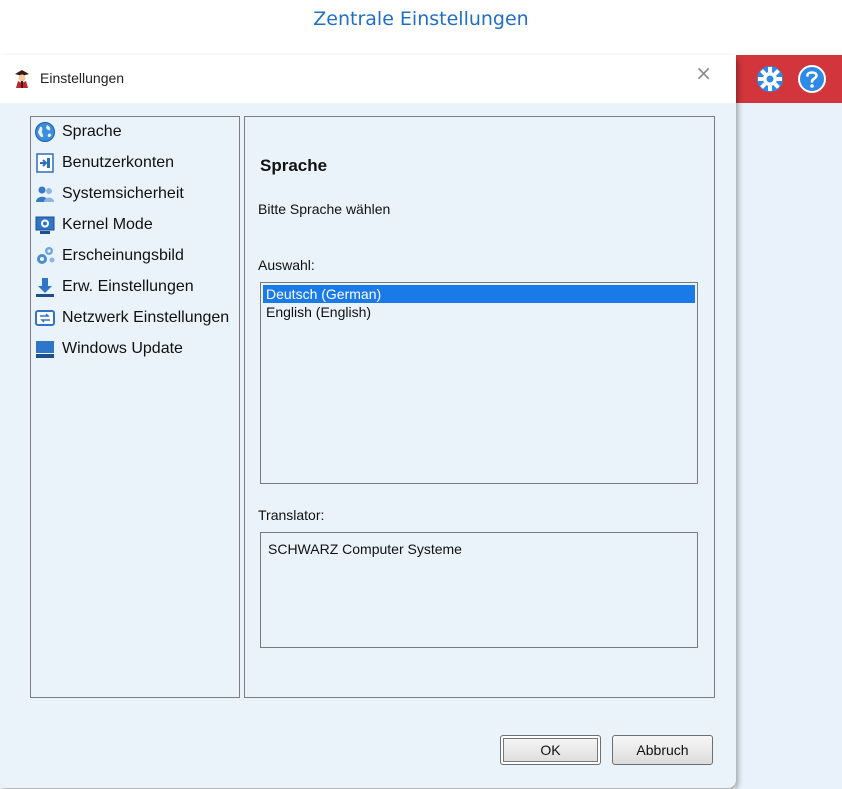 This screenshot has height=789, width=842. I want to click on kernel-icon, so click(45, 225).